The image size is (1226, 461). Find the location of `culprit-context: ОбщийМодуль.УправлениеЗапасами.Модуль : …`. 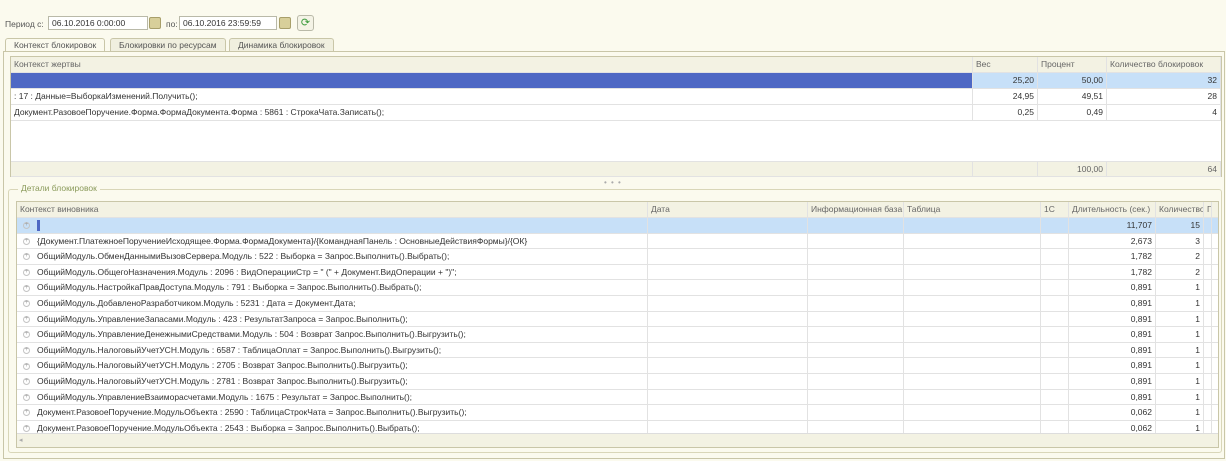

culprit-context: ОбщийМодуль.УправлениеЗапасами.Модуль : … is located at coordinates (222, 318).